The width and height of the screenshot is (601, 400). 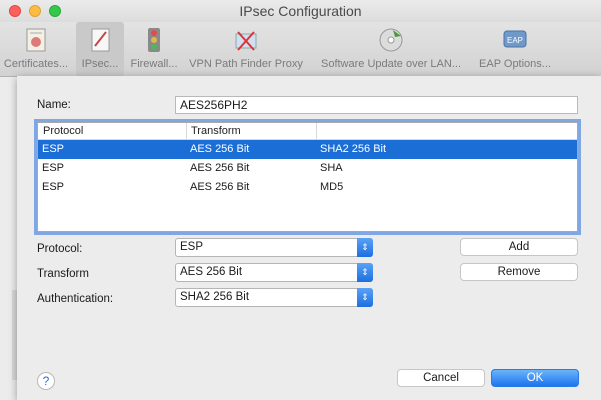 What do you see at coordinates (46, 381) in the screenshot?
I see `help-button: ?` at bounding box center [46, 381].